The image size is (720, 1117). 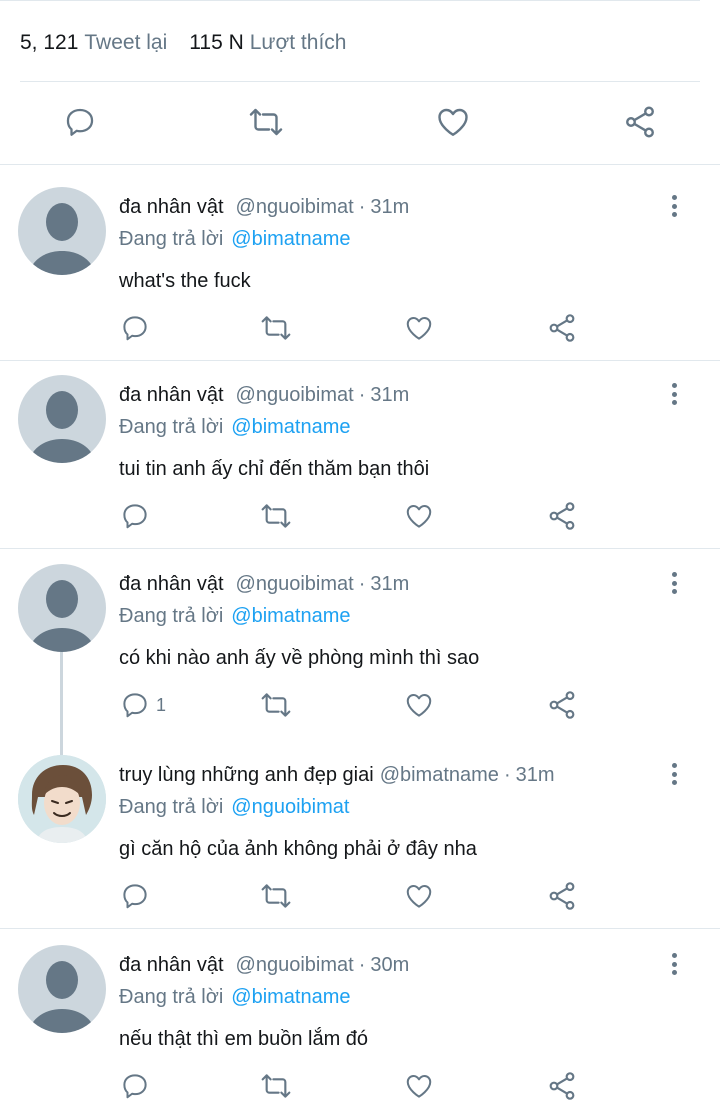 What do you see at coordinates (161, 704) in the screenshot?
I see `reply-count: 1` at bounding box center [161, 704].